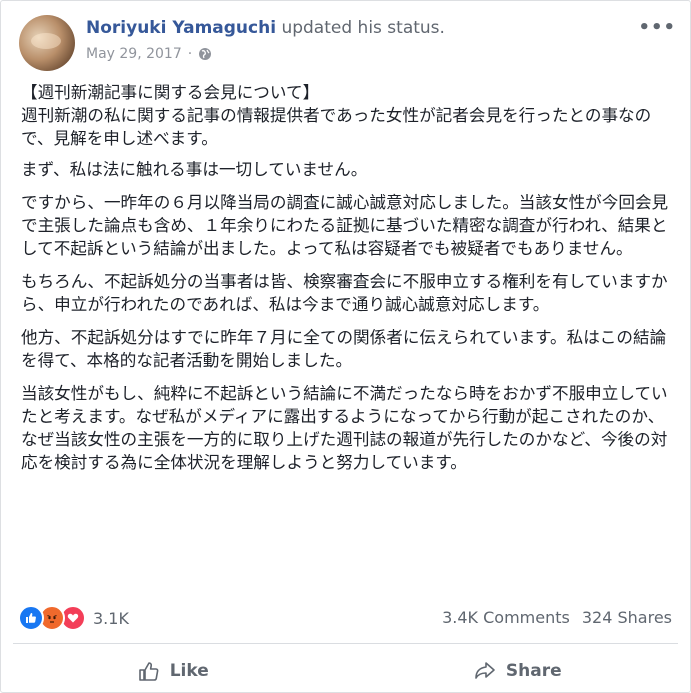 This screenshot has height=693, width=691. Describe the element at coordinates (657, 27) in the screenshot. I see `more-options-icon: •••` at that location.